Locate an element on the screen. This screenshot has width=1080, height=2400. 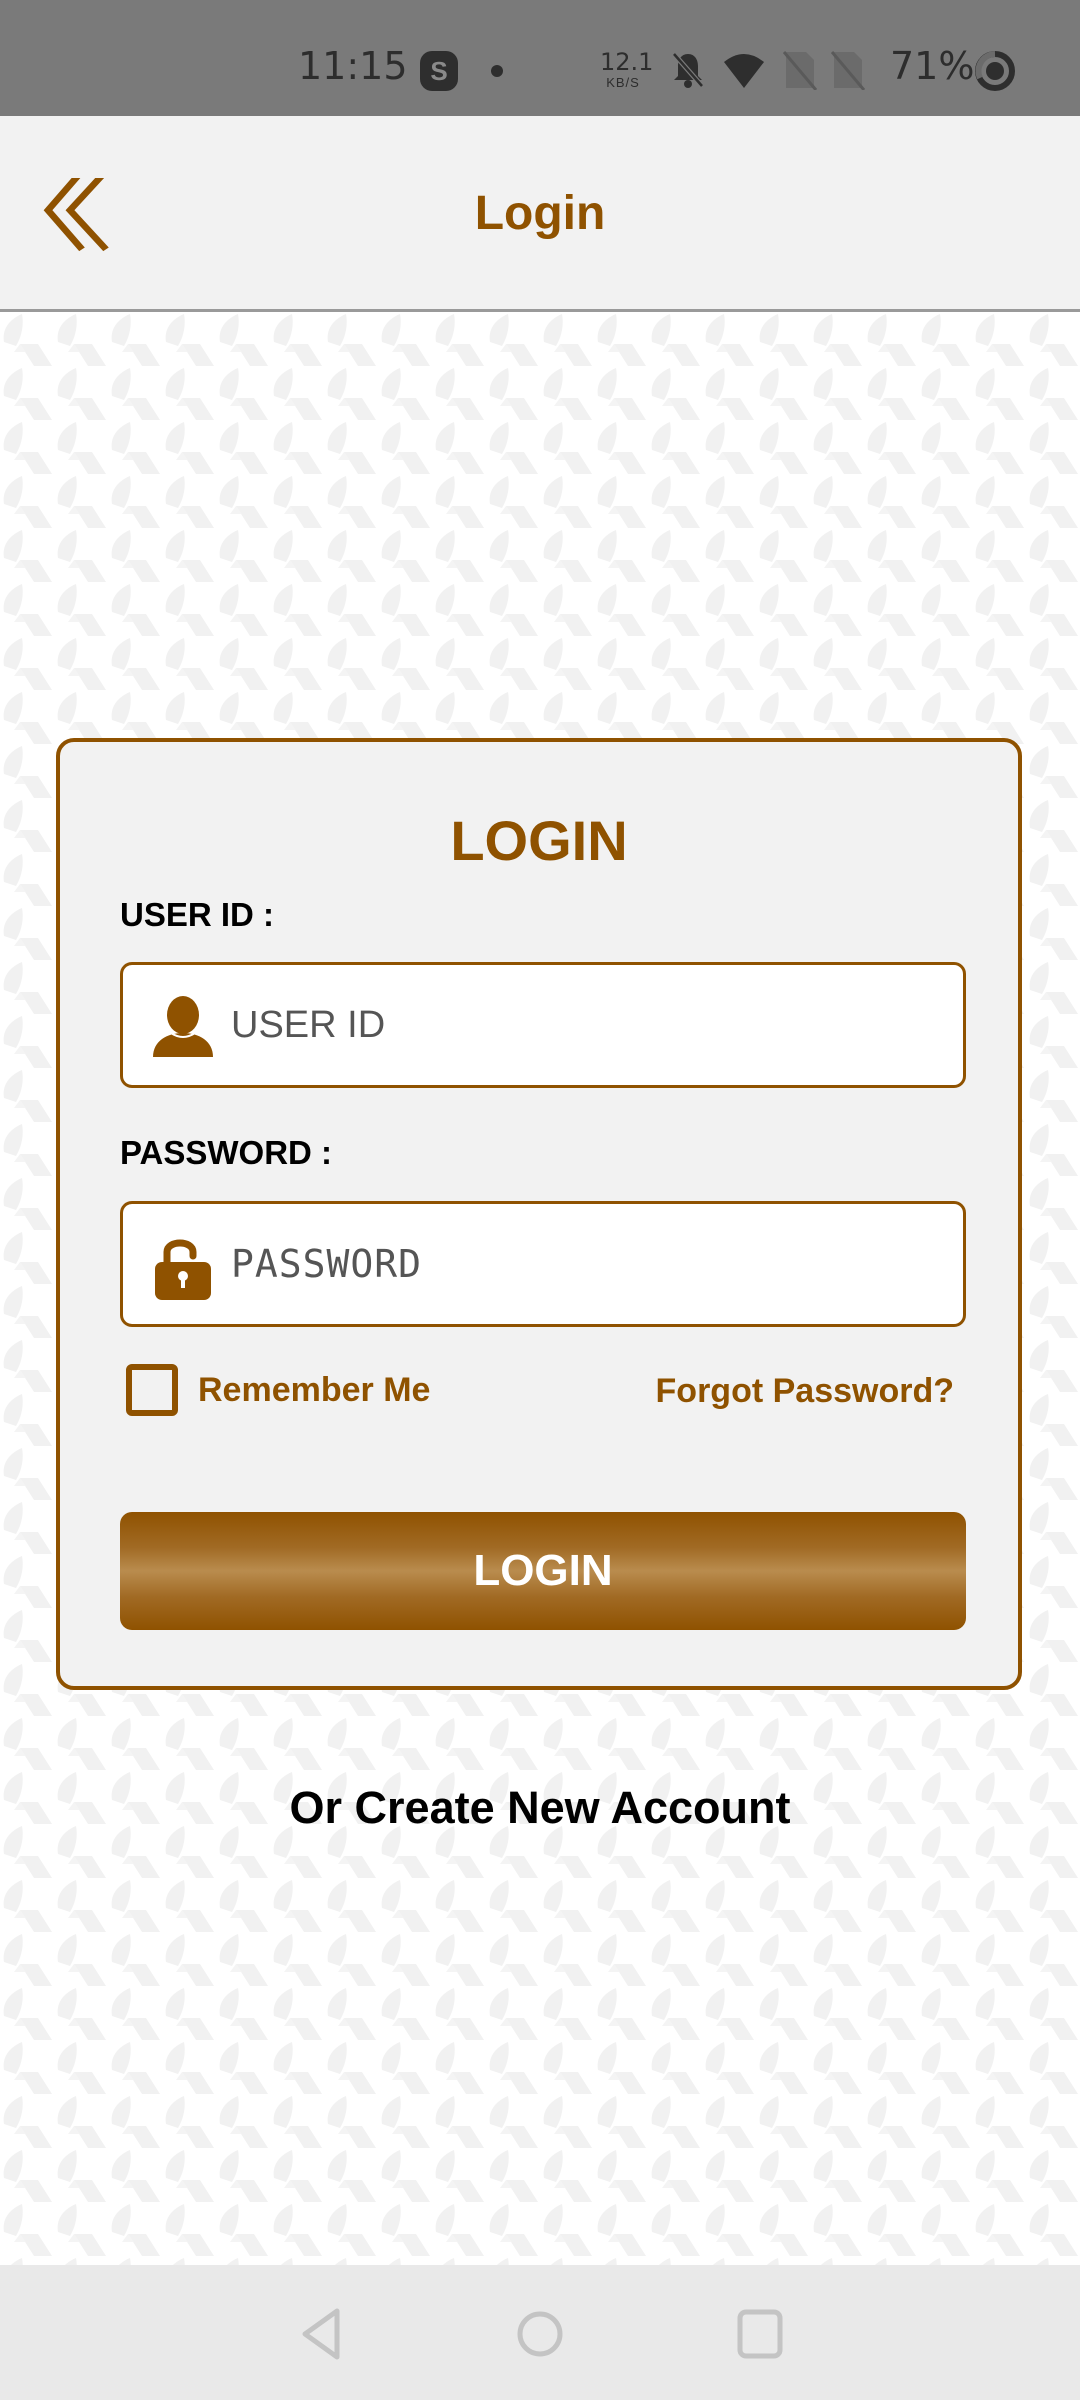
page-title: Login is located at coordinates (540, 213).